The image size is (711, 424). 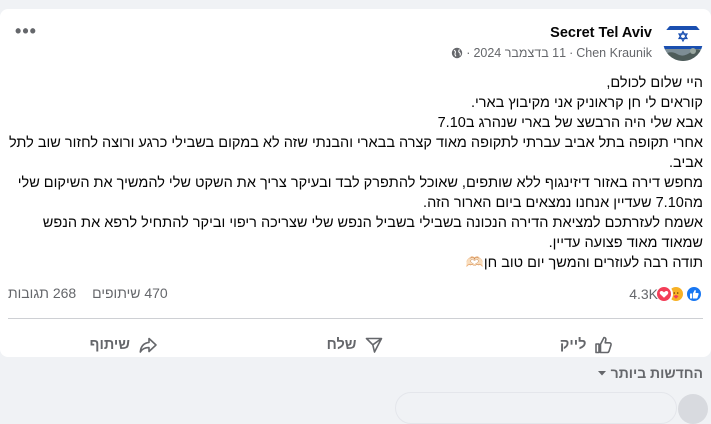 What do you see at coordinates (601, 373) in the screenshot?
I see `caret-down-icon` at bounding box center [601, 373].